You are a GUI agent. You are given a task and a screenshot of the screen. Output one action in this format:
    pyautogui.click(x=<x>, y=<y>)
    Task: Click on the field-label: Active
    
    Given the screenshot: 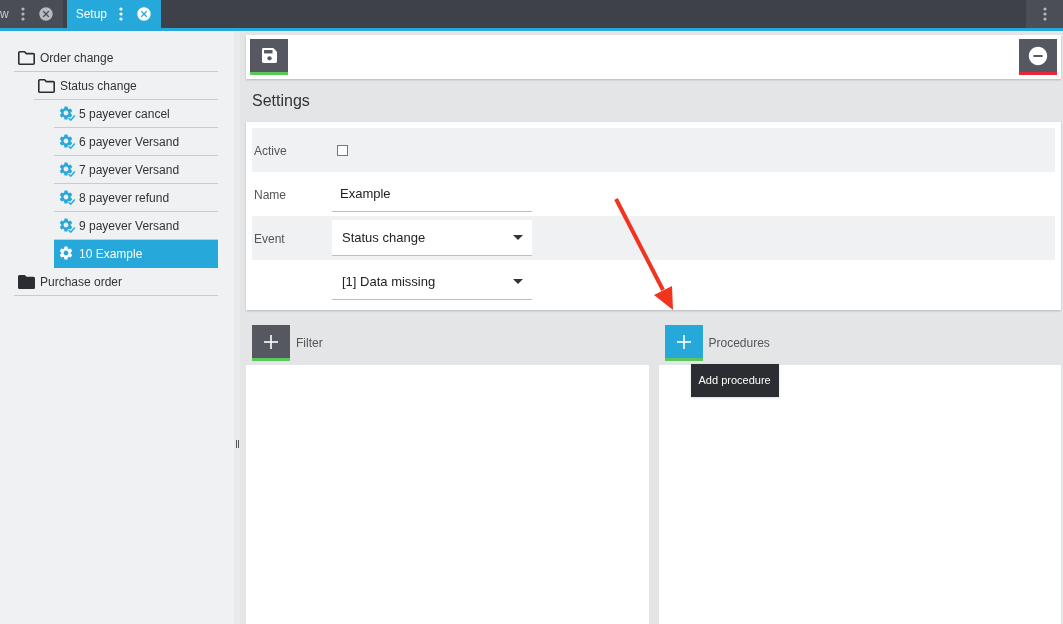 What is the action you would take?
    pyautogui.click(x=270, y=151)
    